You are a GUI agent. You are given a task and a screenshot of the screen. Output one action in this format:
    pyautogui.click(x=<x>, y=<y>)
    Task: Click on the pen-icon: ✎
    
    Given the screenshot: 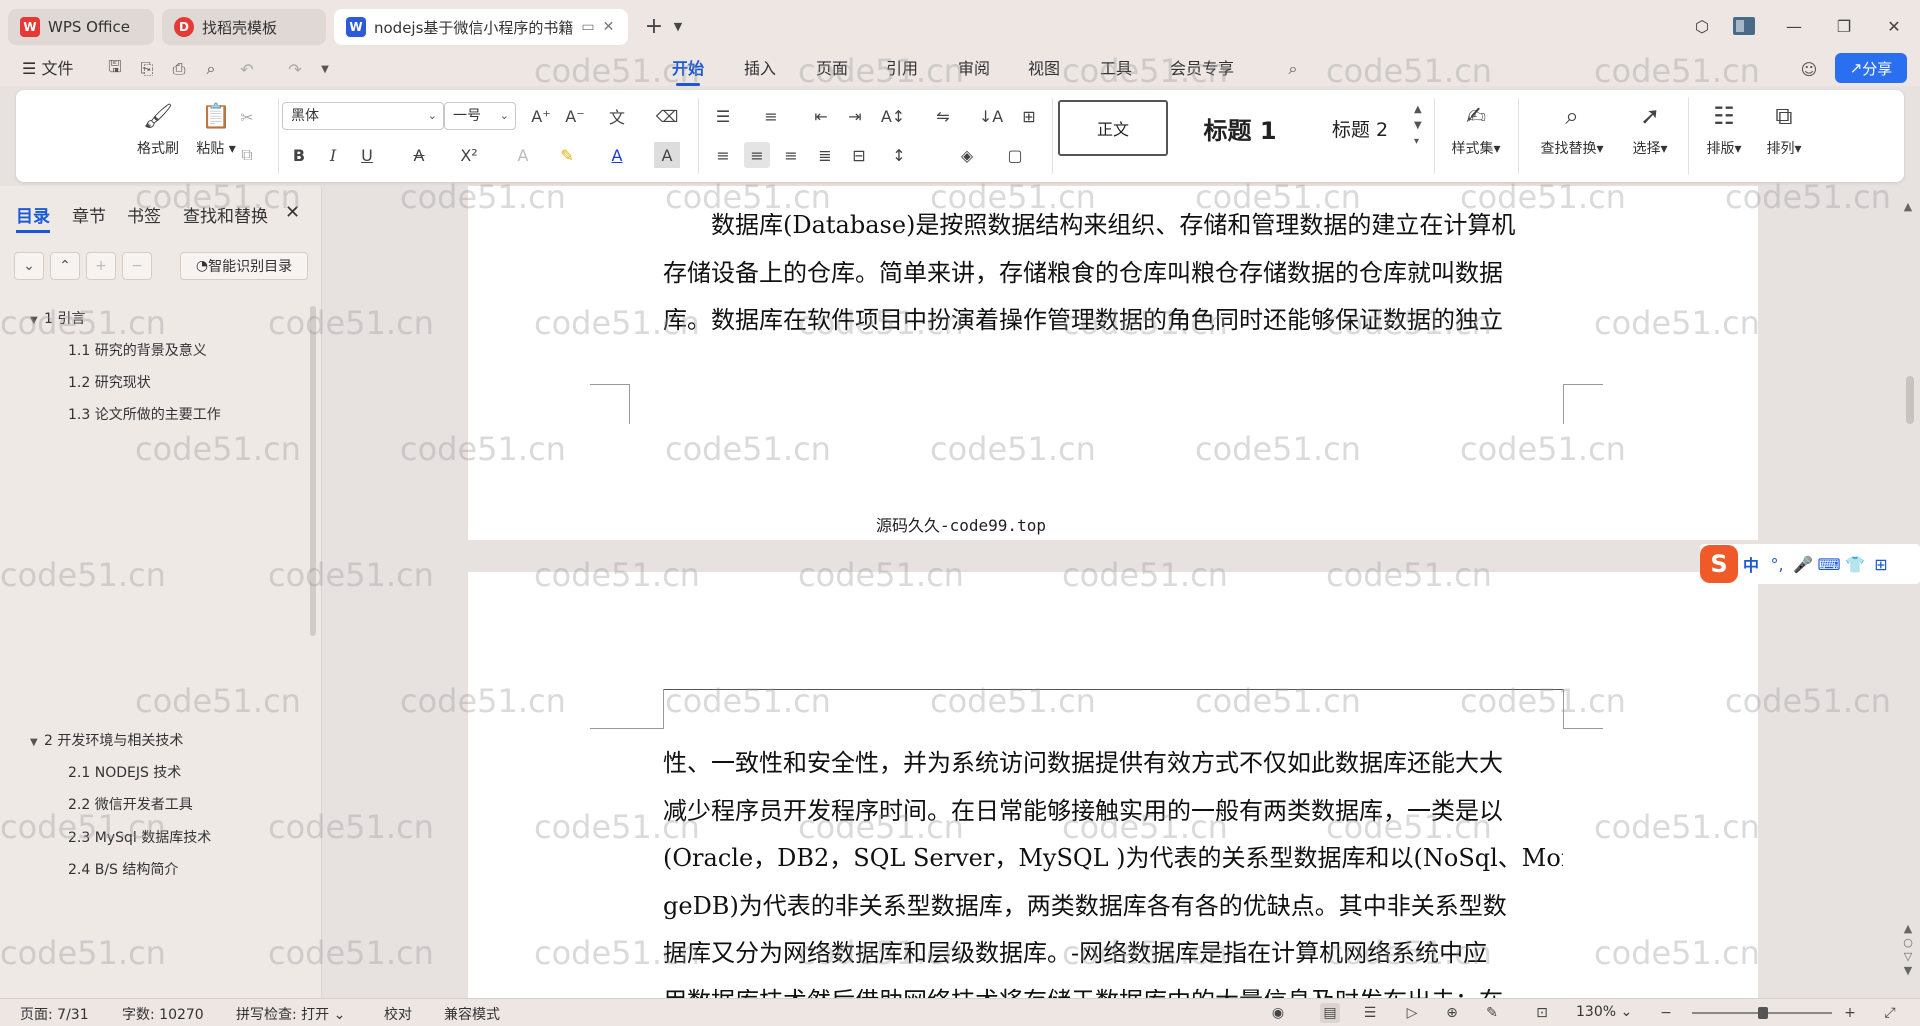 What is the action you would take?
    pyautogui.click(x=1492, y=1013)
    